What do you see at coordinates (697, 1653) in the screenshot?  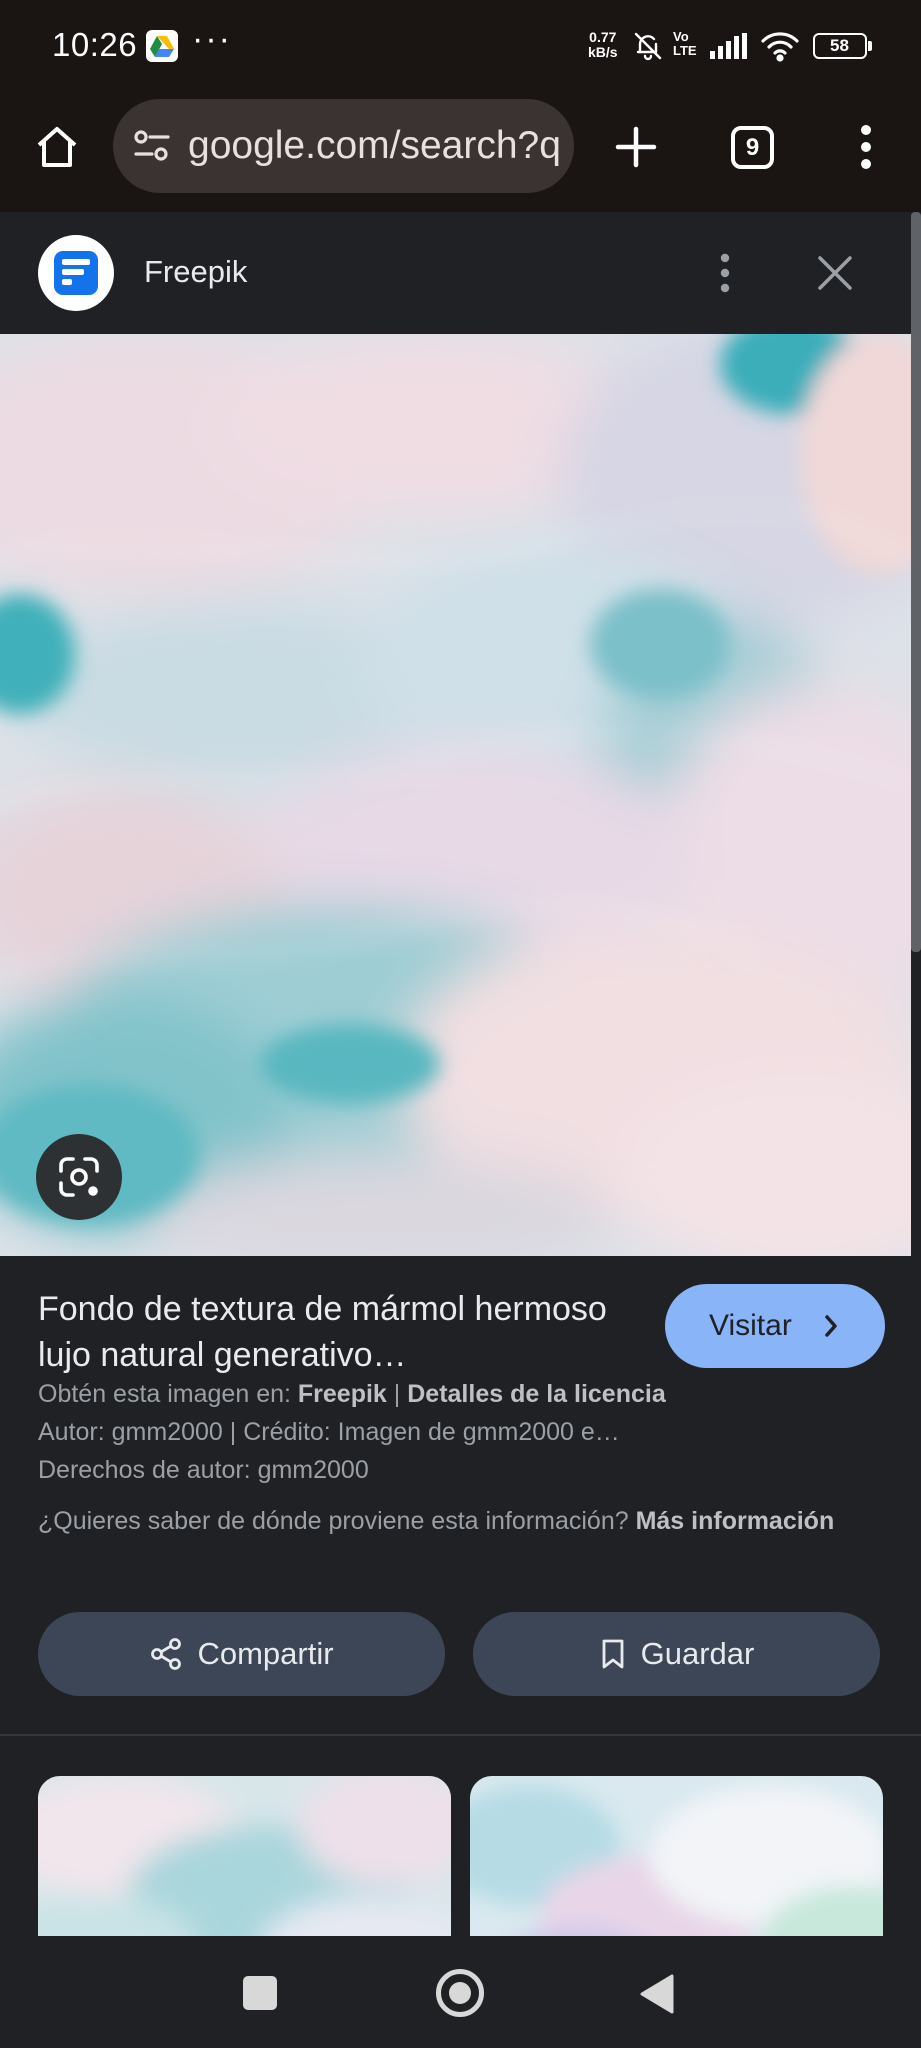 I see `save-button-label: Guardar` at bounding box center [697, 1653].